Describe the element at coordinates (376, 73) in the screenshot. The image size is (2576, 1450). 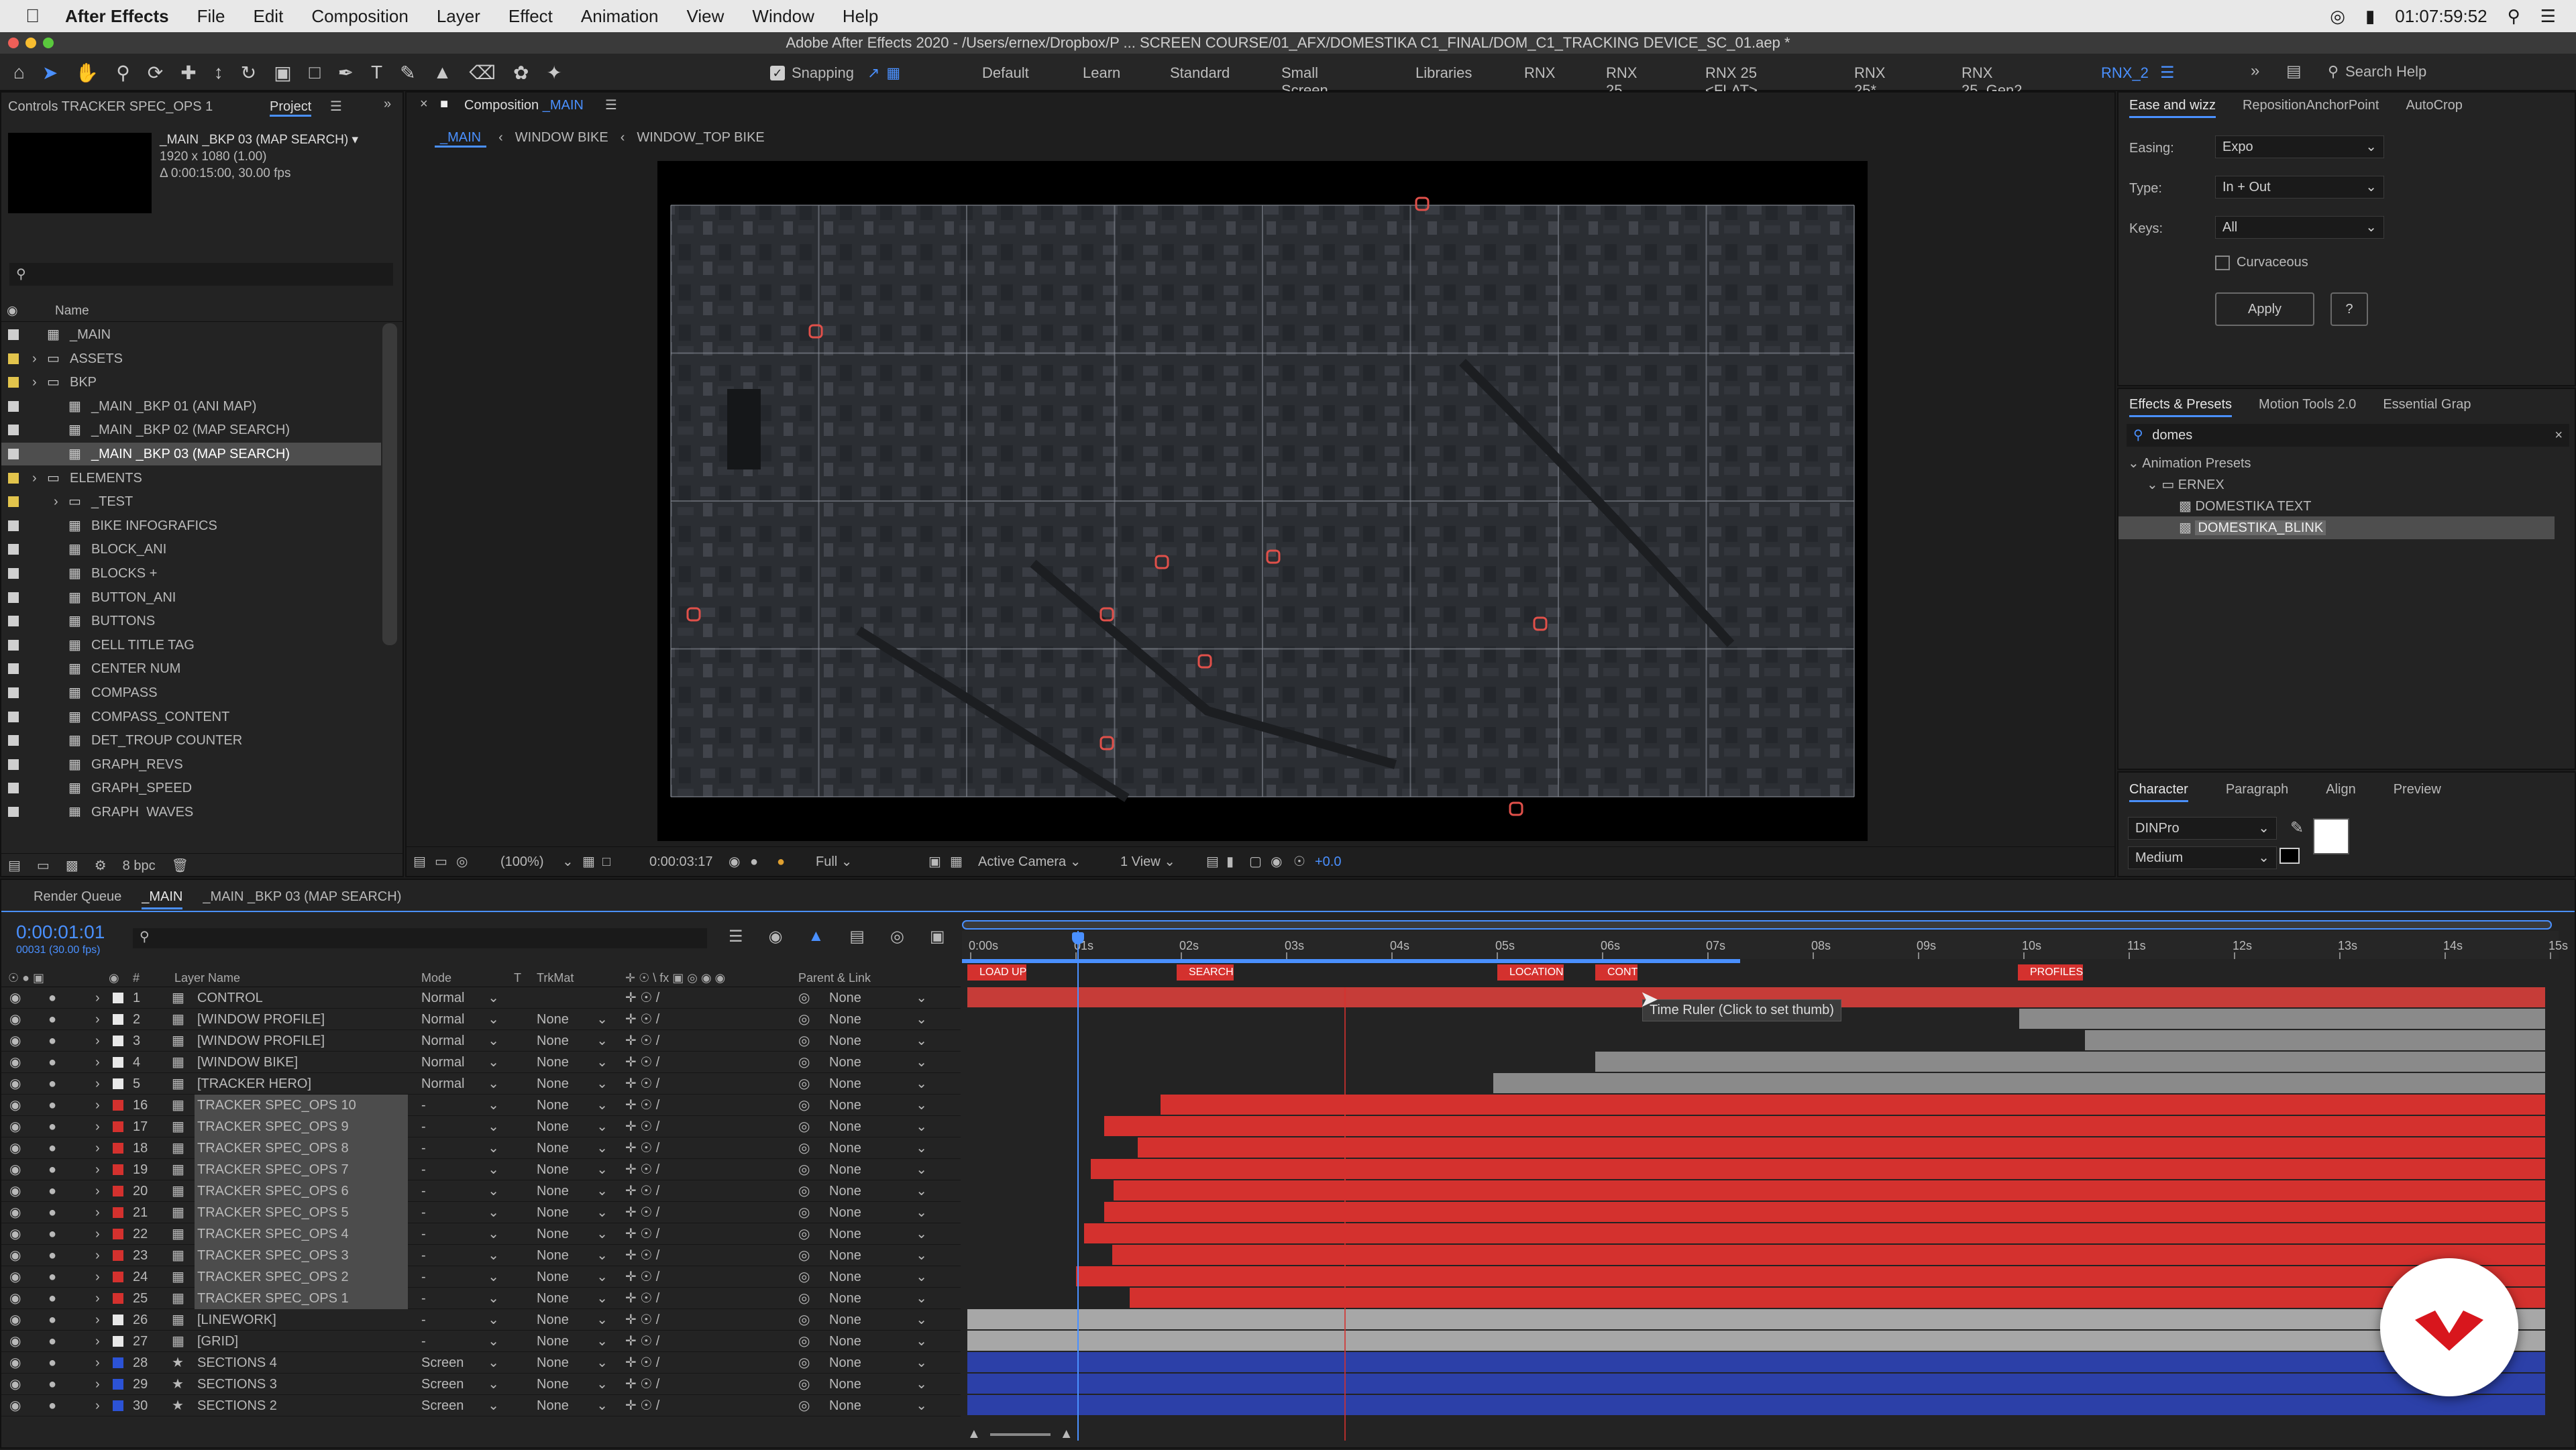
I see `type-tool-icon: T` at that location.